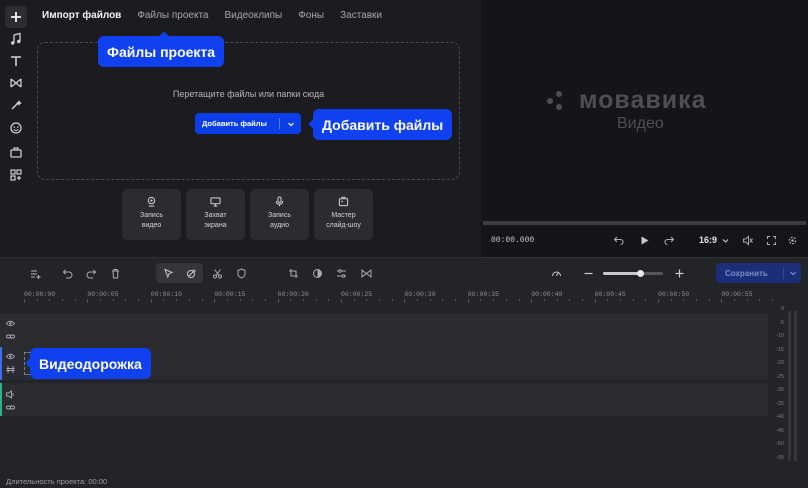 Image resolution: width=808 pixels, height=488 pixels. What do you see at coordinates (384, 399) in the screenshot?
I see `audio-track` at bounding box center [384, 399].